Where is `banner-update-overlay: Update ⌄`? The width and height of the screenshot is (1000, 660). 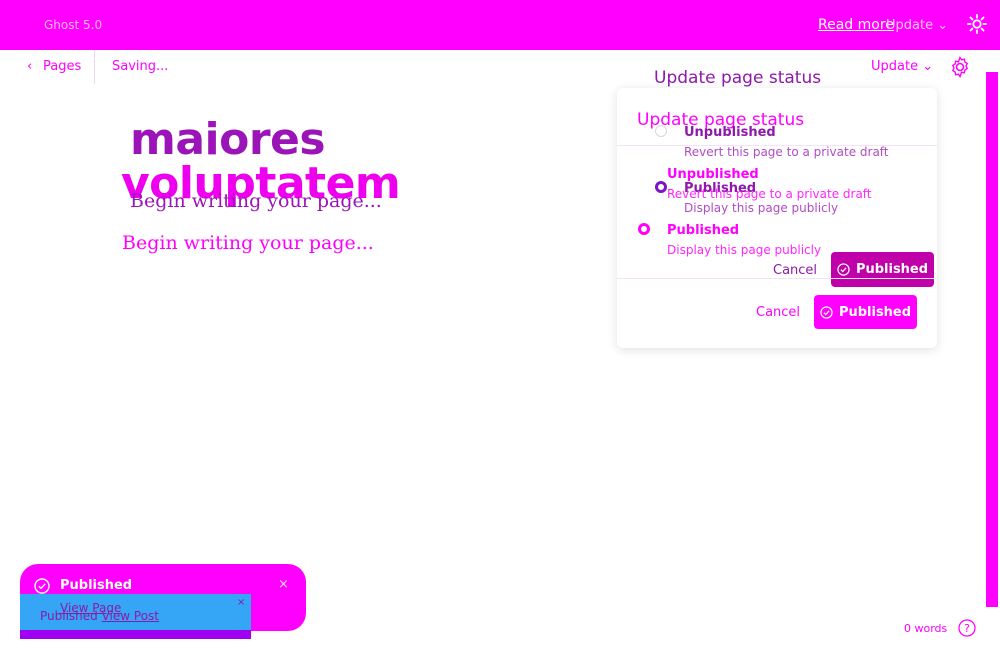 banner-update-overlay: Update ⌄ is located at coordinates (917, 25).